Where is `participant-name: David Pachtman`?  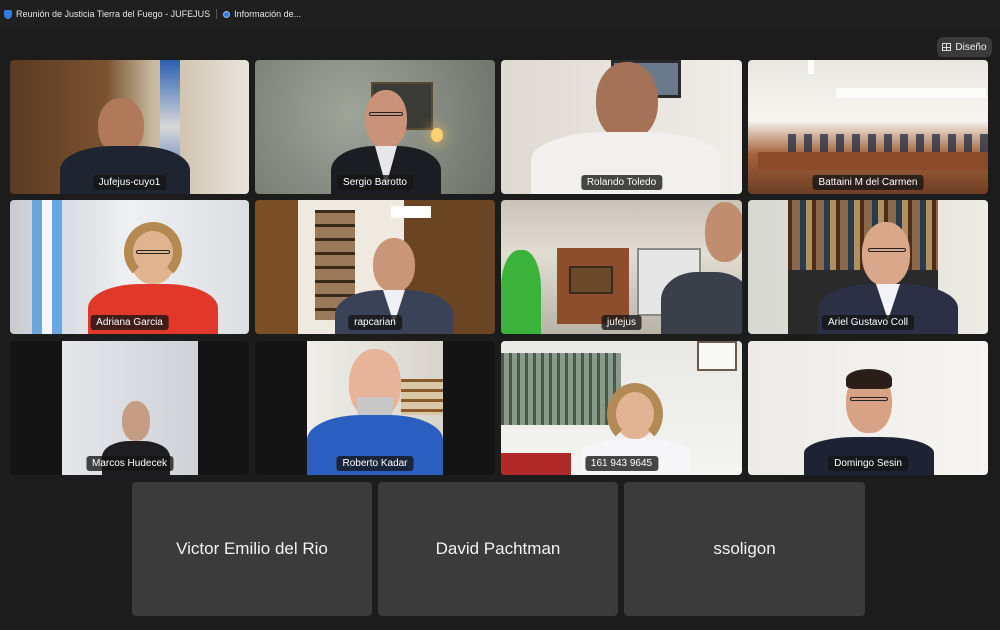 participant-name: David Pachtman is located at coordinates (498, 548).